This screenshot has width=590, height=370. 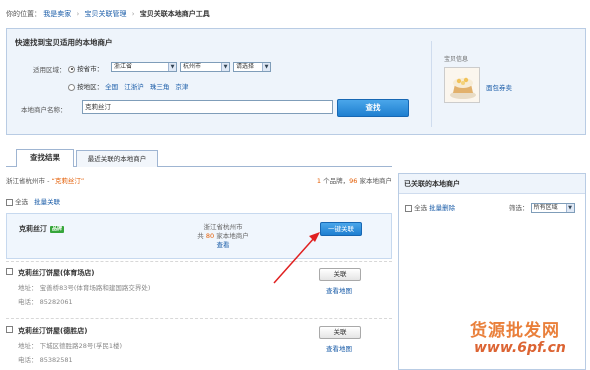 I want to click on results-count: 1 个品牌，96 家本地商户, so click(x=354, y=180).